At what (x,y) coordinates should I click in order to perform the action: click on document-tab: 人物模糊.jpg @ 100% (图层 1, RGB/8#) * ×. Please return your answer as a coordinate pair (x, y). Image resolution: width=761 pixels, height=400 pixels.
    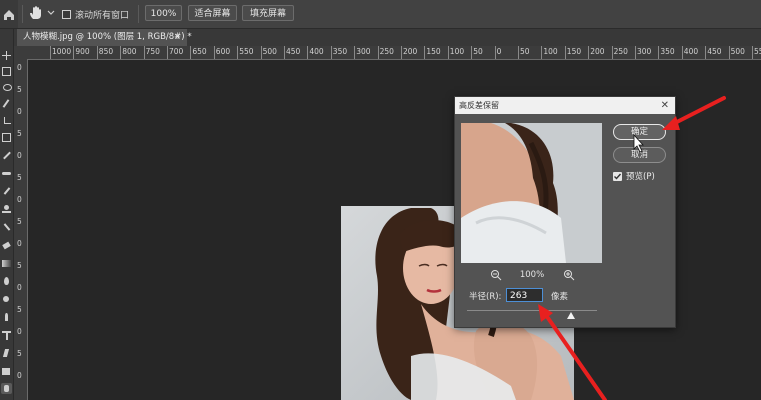
    Looking at the image, I should click on (104, 37).